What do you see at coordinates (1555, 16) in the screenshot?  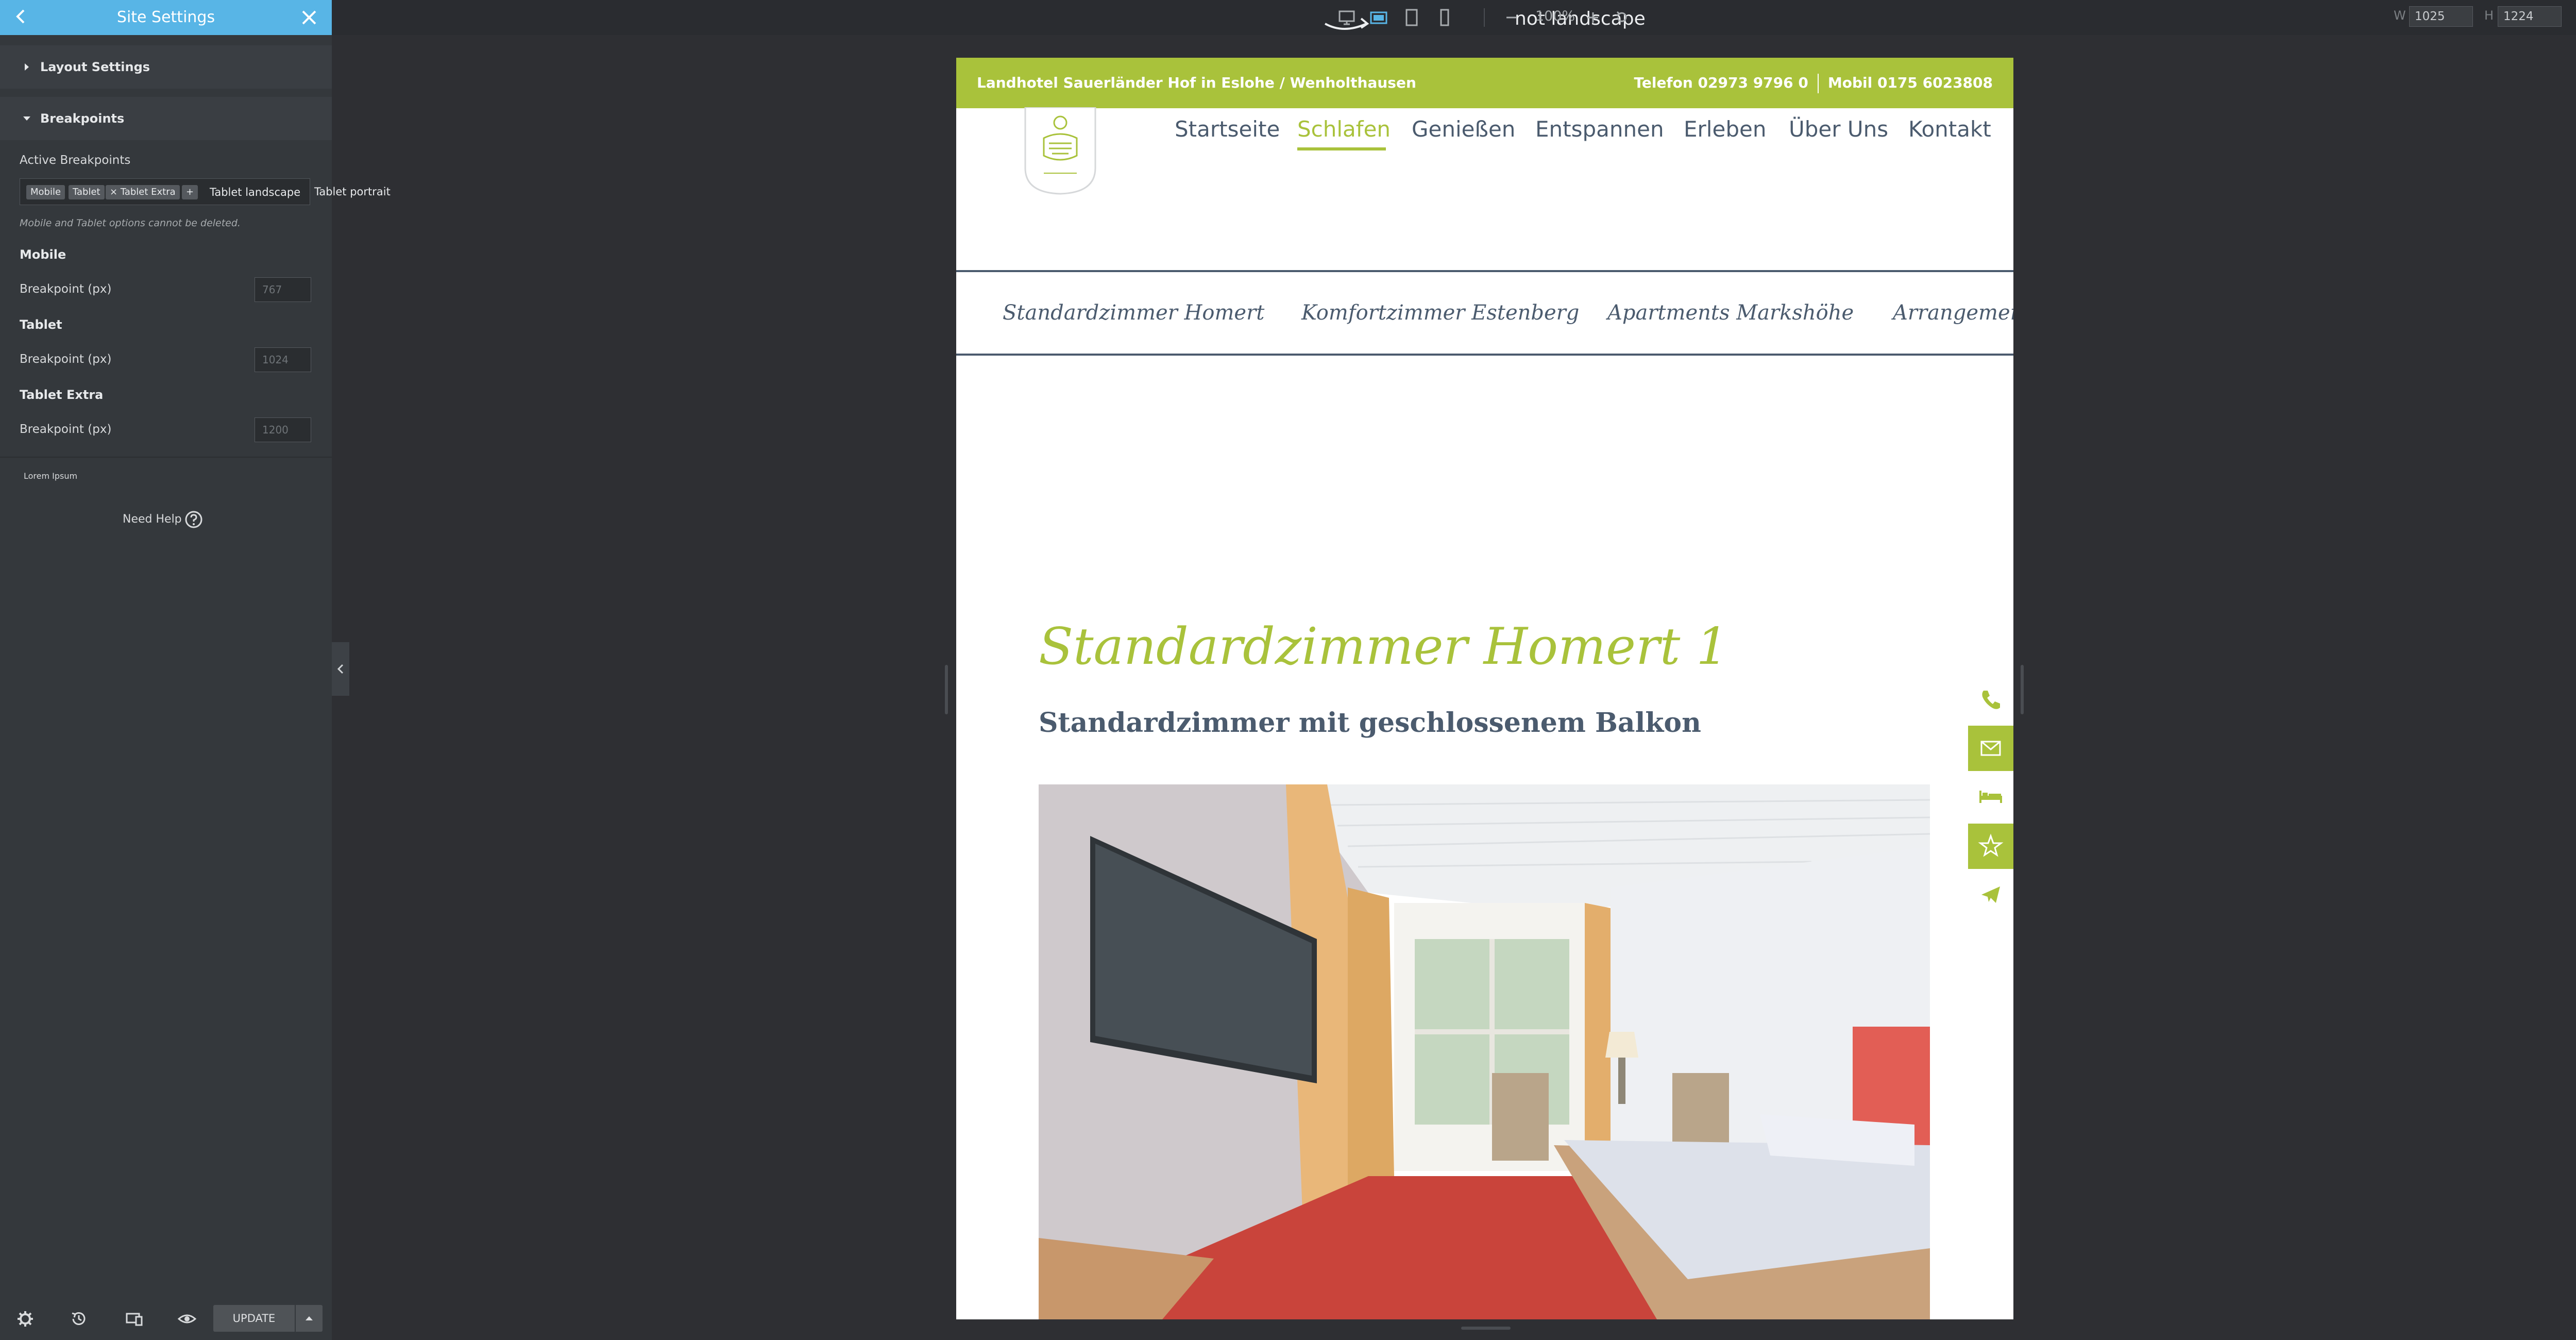 I see `zoom-level: 100%` at bounding box center [1555, 16].